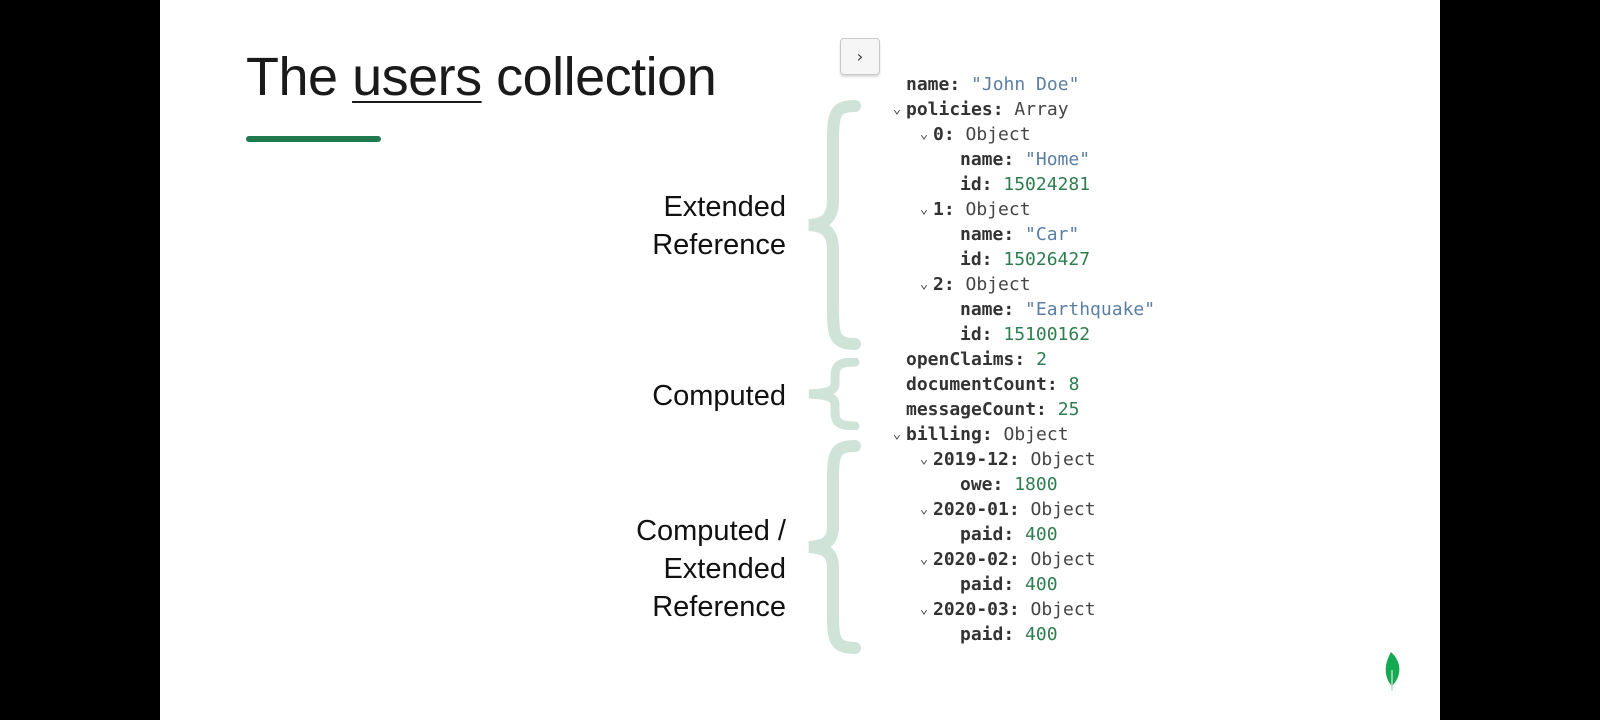  I want to click on policy-1-id: id: 15026427, so click(1025, 259).